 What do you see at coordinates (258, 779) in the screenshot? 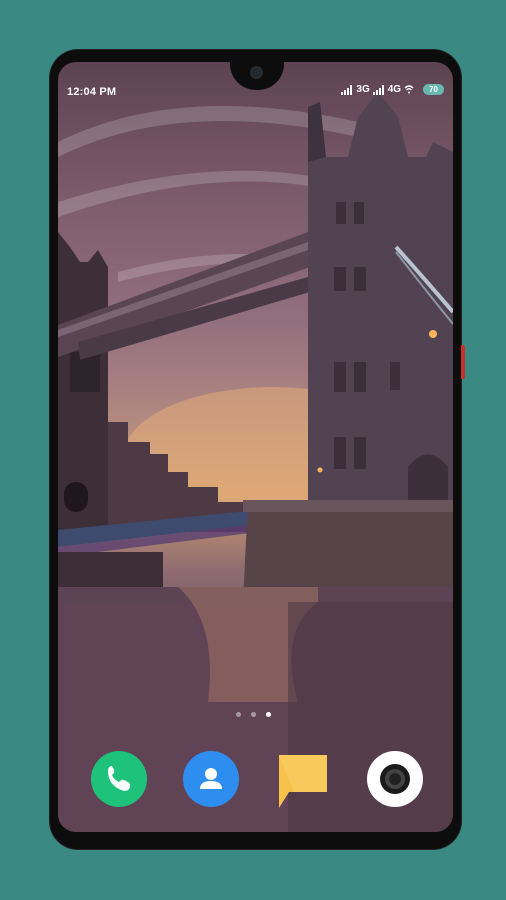
I see `app-dock` at bounding box center [258, 779].